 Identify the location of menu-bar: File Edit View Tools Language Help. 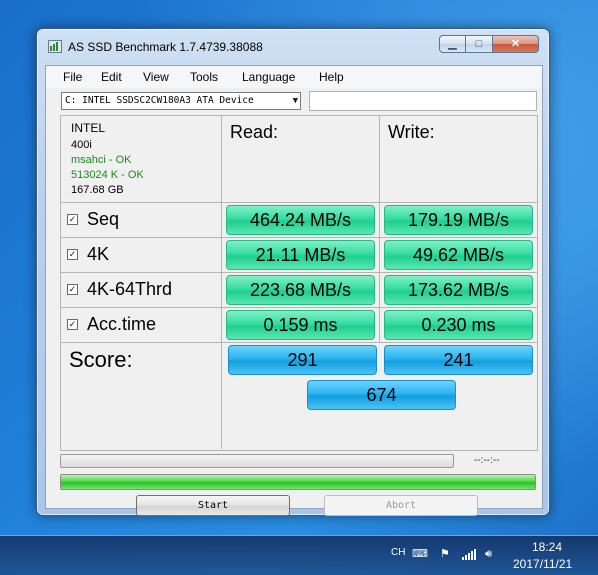
(294, 77).